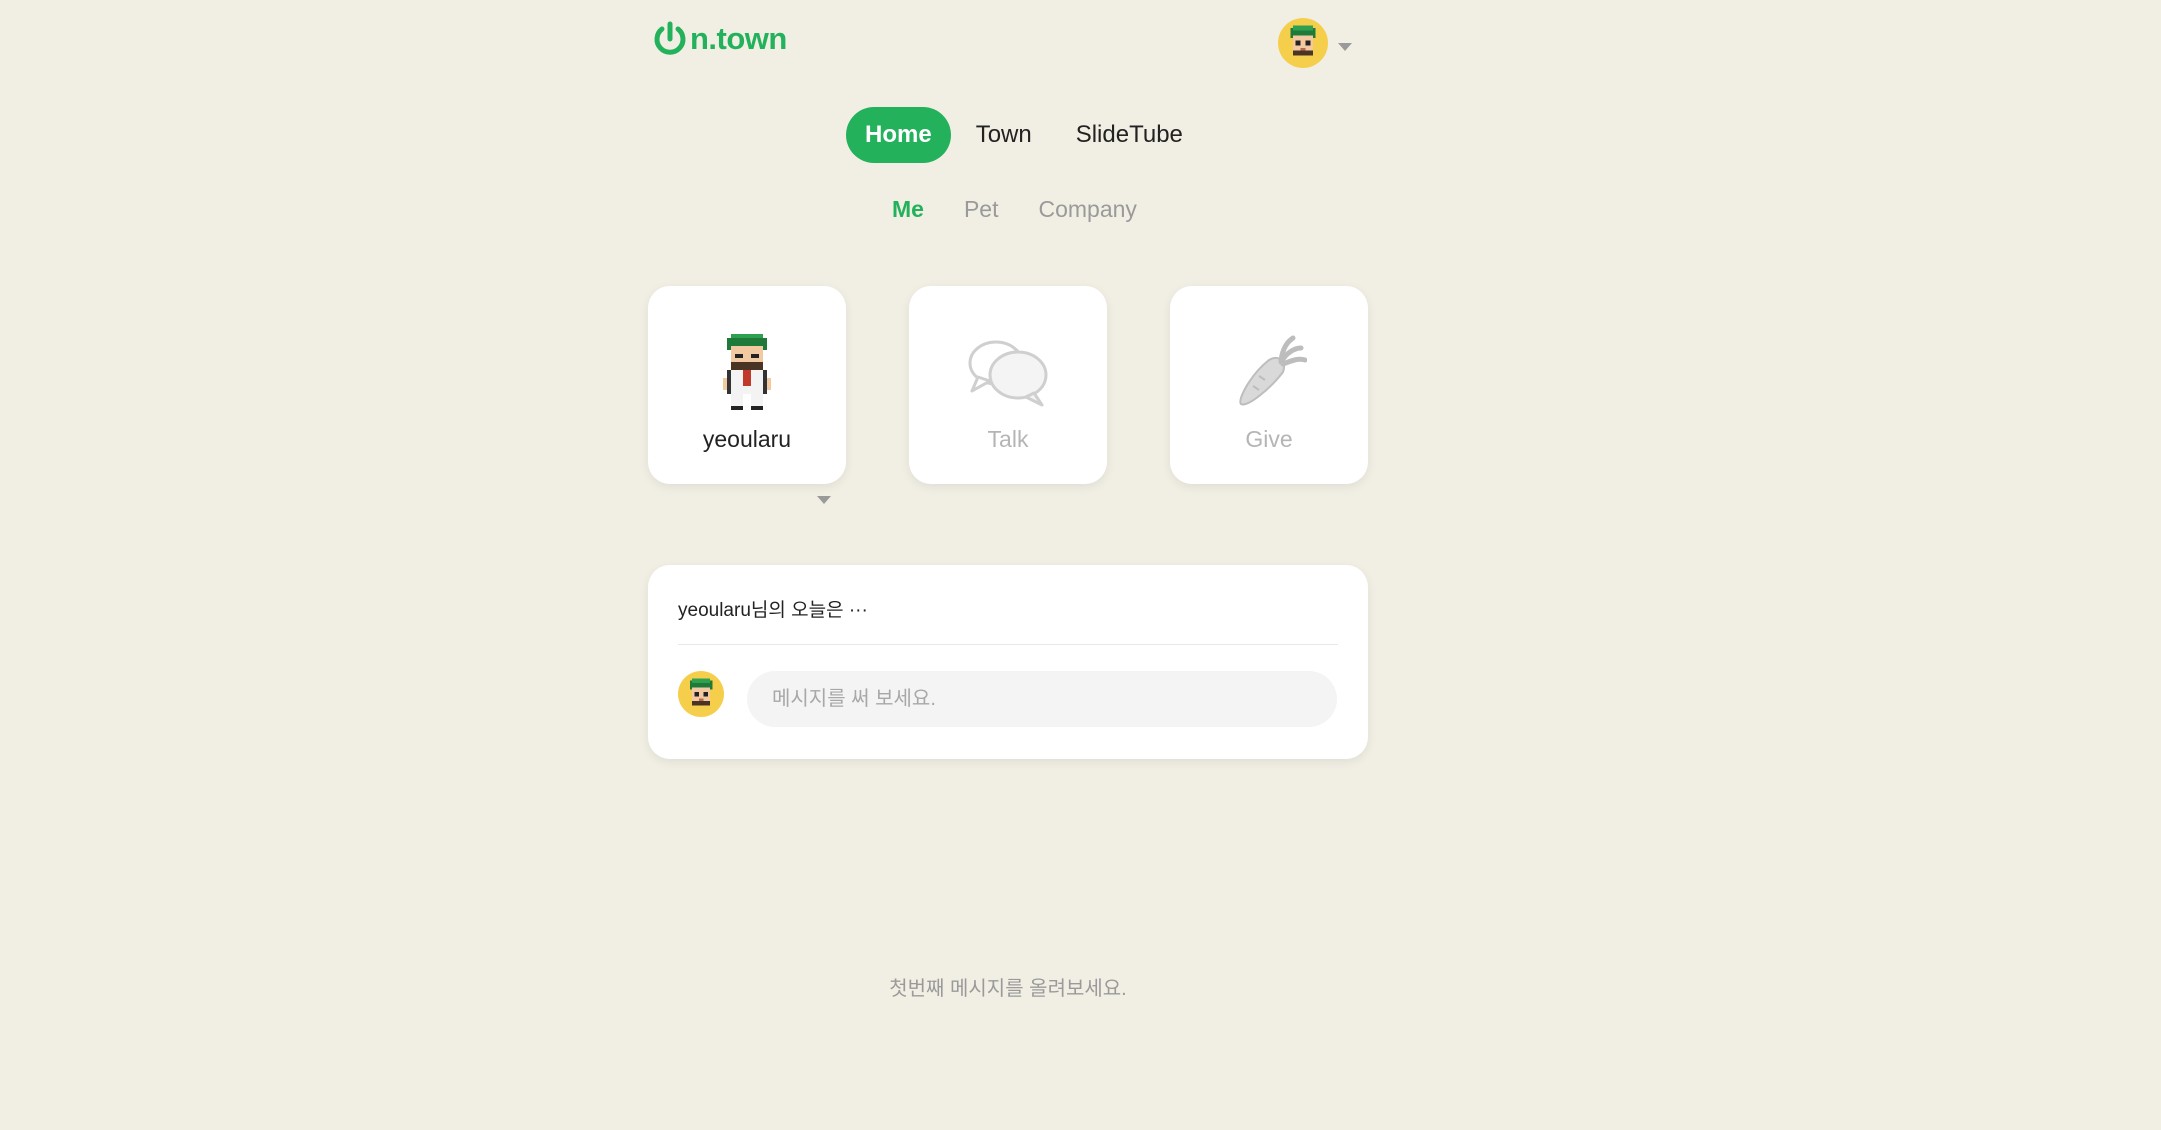 Image resolution: width=2161 pixels, height=1130 pixels. Describe the element at coordinates (773, 610) in the screenshot. I see `panel-title: yeoularu님의 오늘은 ···` at that location.